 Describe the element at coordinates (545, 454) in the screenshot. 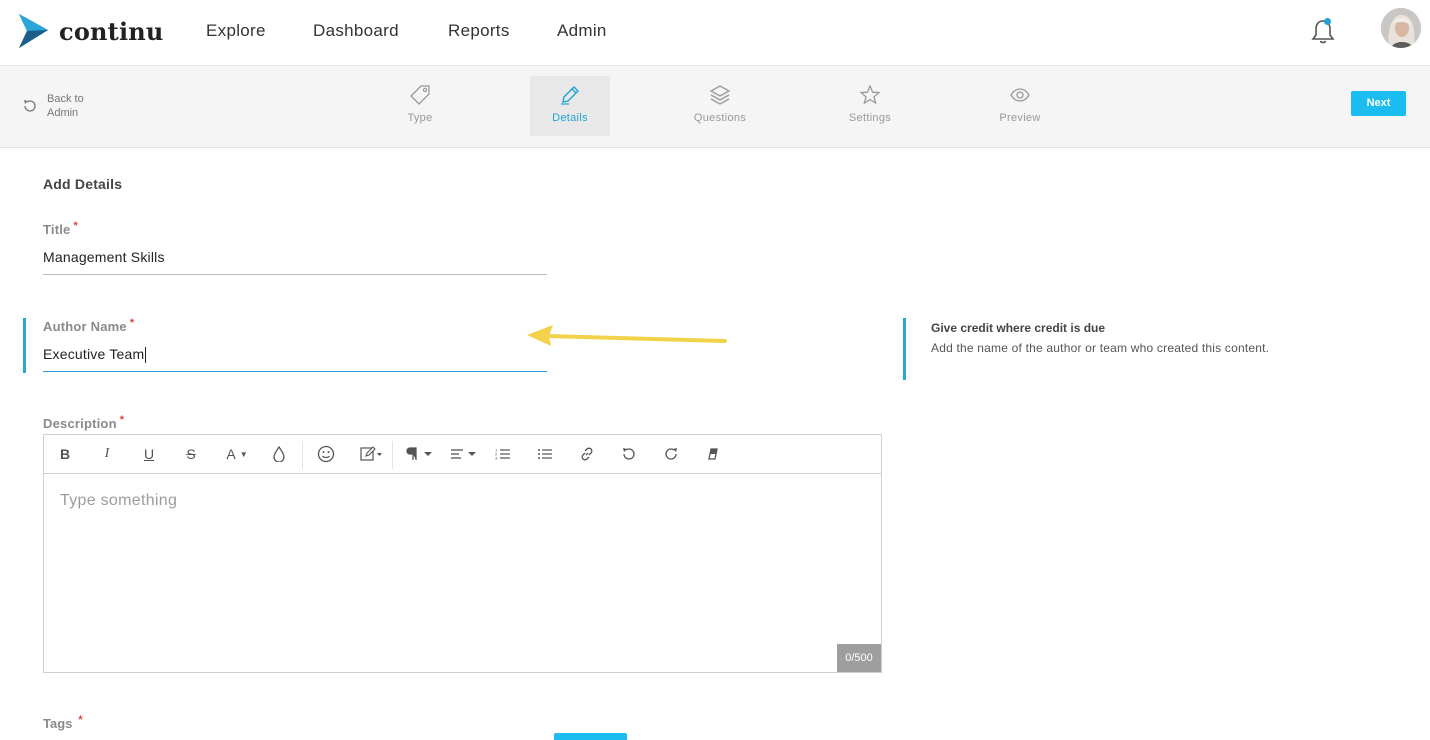

I see `unordered-list-icon` at that location.